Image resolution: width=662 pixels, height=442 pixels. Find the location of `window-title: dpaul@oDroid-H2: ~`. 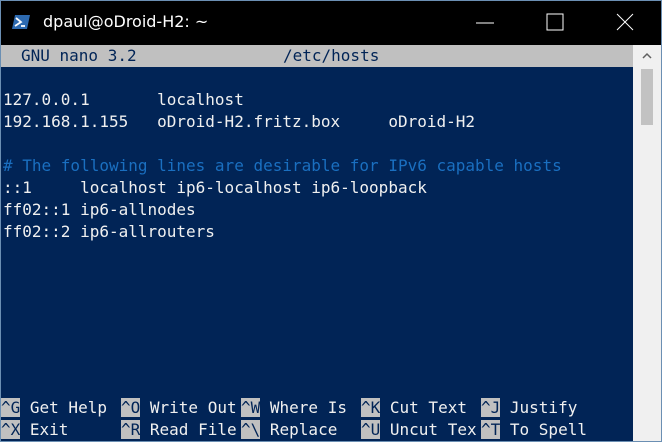

window-title: dpaul@oDroid-H2: ~ is located at coordinates (126, 21).